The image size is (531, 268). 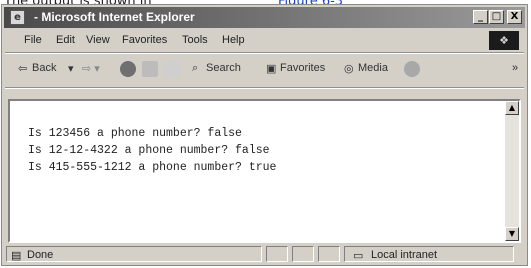 What do you see at coordinates (264, 254) in the screenshot?
I see `status-bar: ▤ Done ▭ Local intranet` at bounding box center [264, 254].